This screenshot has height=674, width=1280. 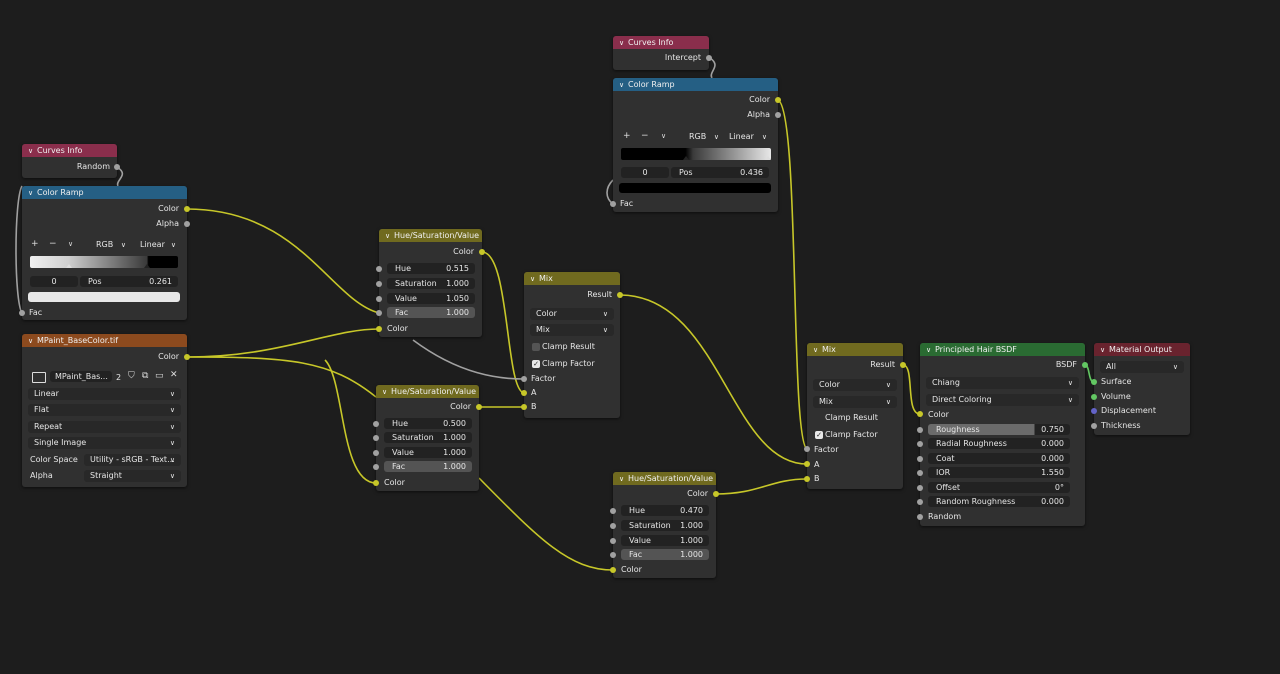 I want to click on hue-field: Hue 0.470, so click(x=665, y=510).